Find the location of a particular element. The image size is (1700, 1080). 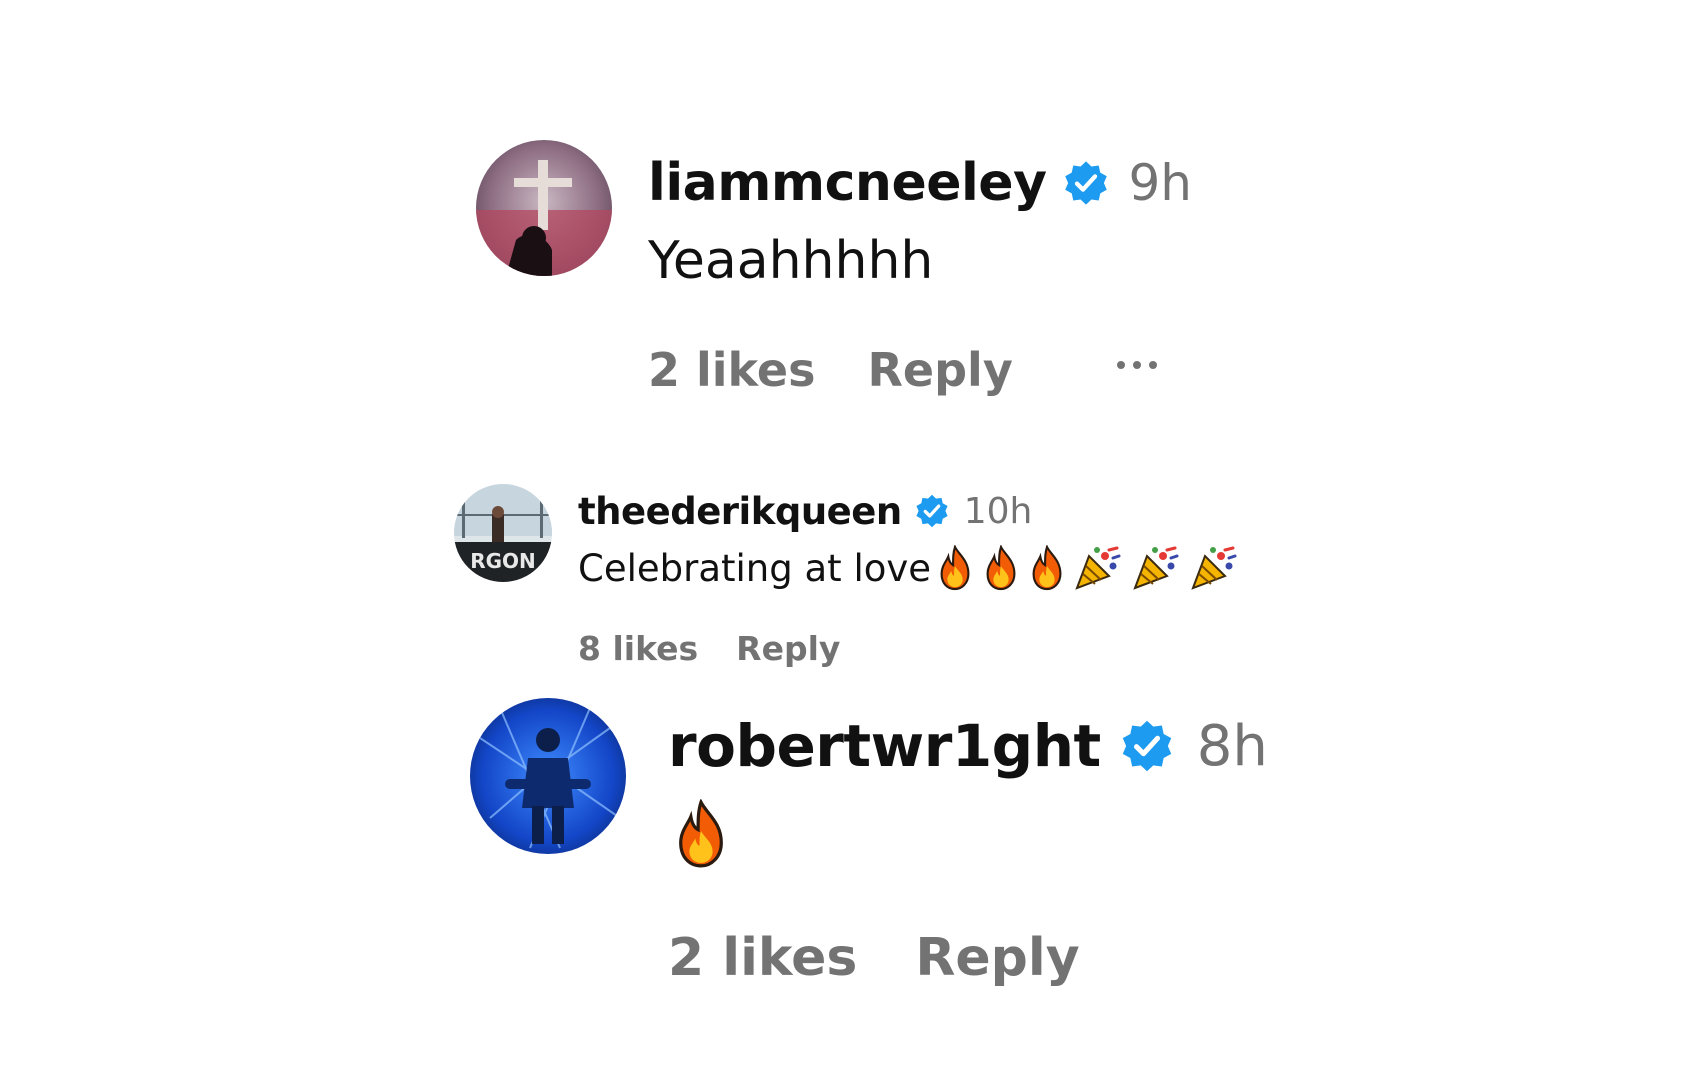

comment-header: robertwr1ght 8h is located at coordinates (968, 746).